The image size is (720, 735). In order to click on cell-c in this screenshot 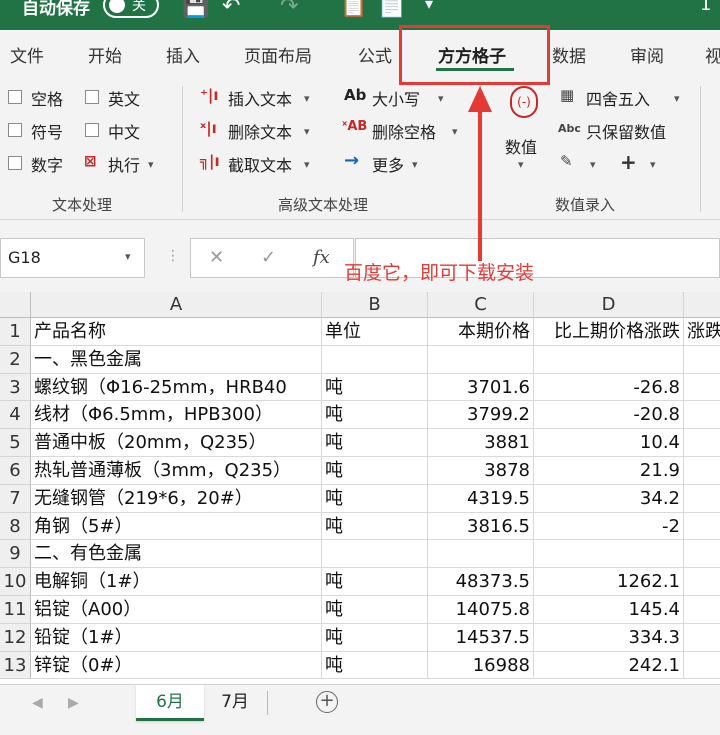, I will do `click(481, 359)`.